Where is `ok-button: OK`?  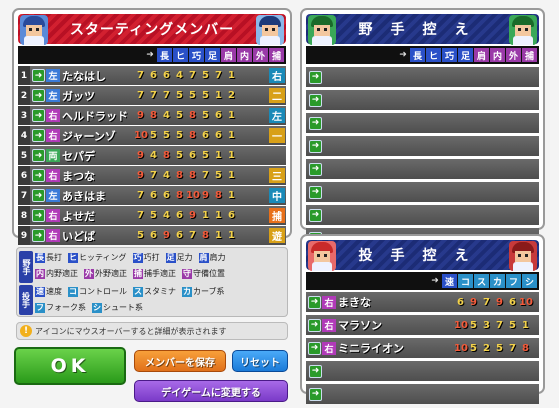
ok-button: OK is located at coordinates (70, 366).